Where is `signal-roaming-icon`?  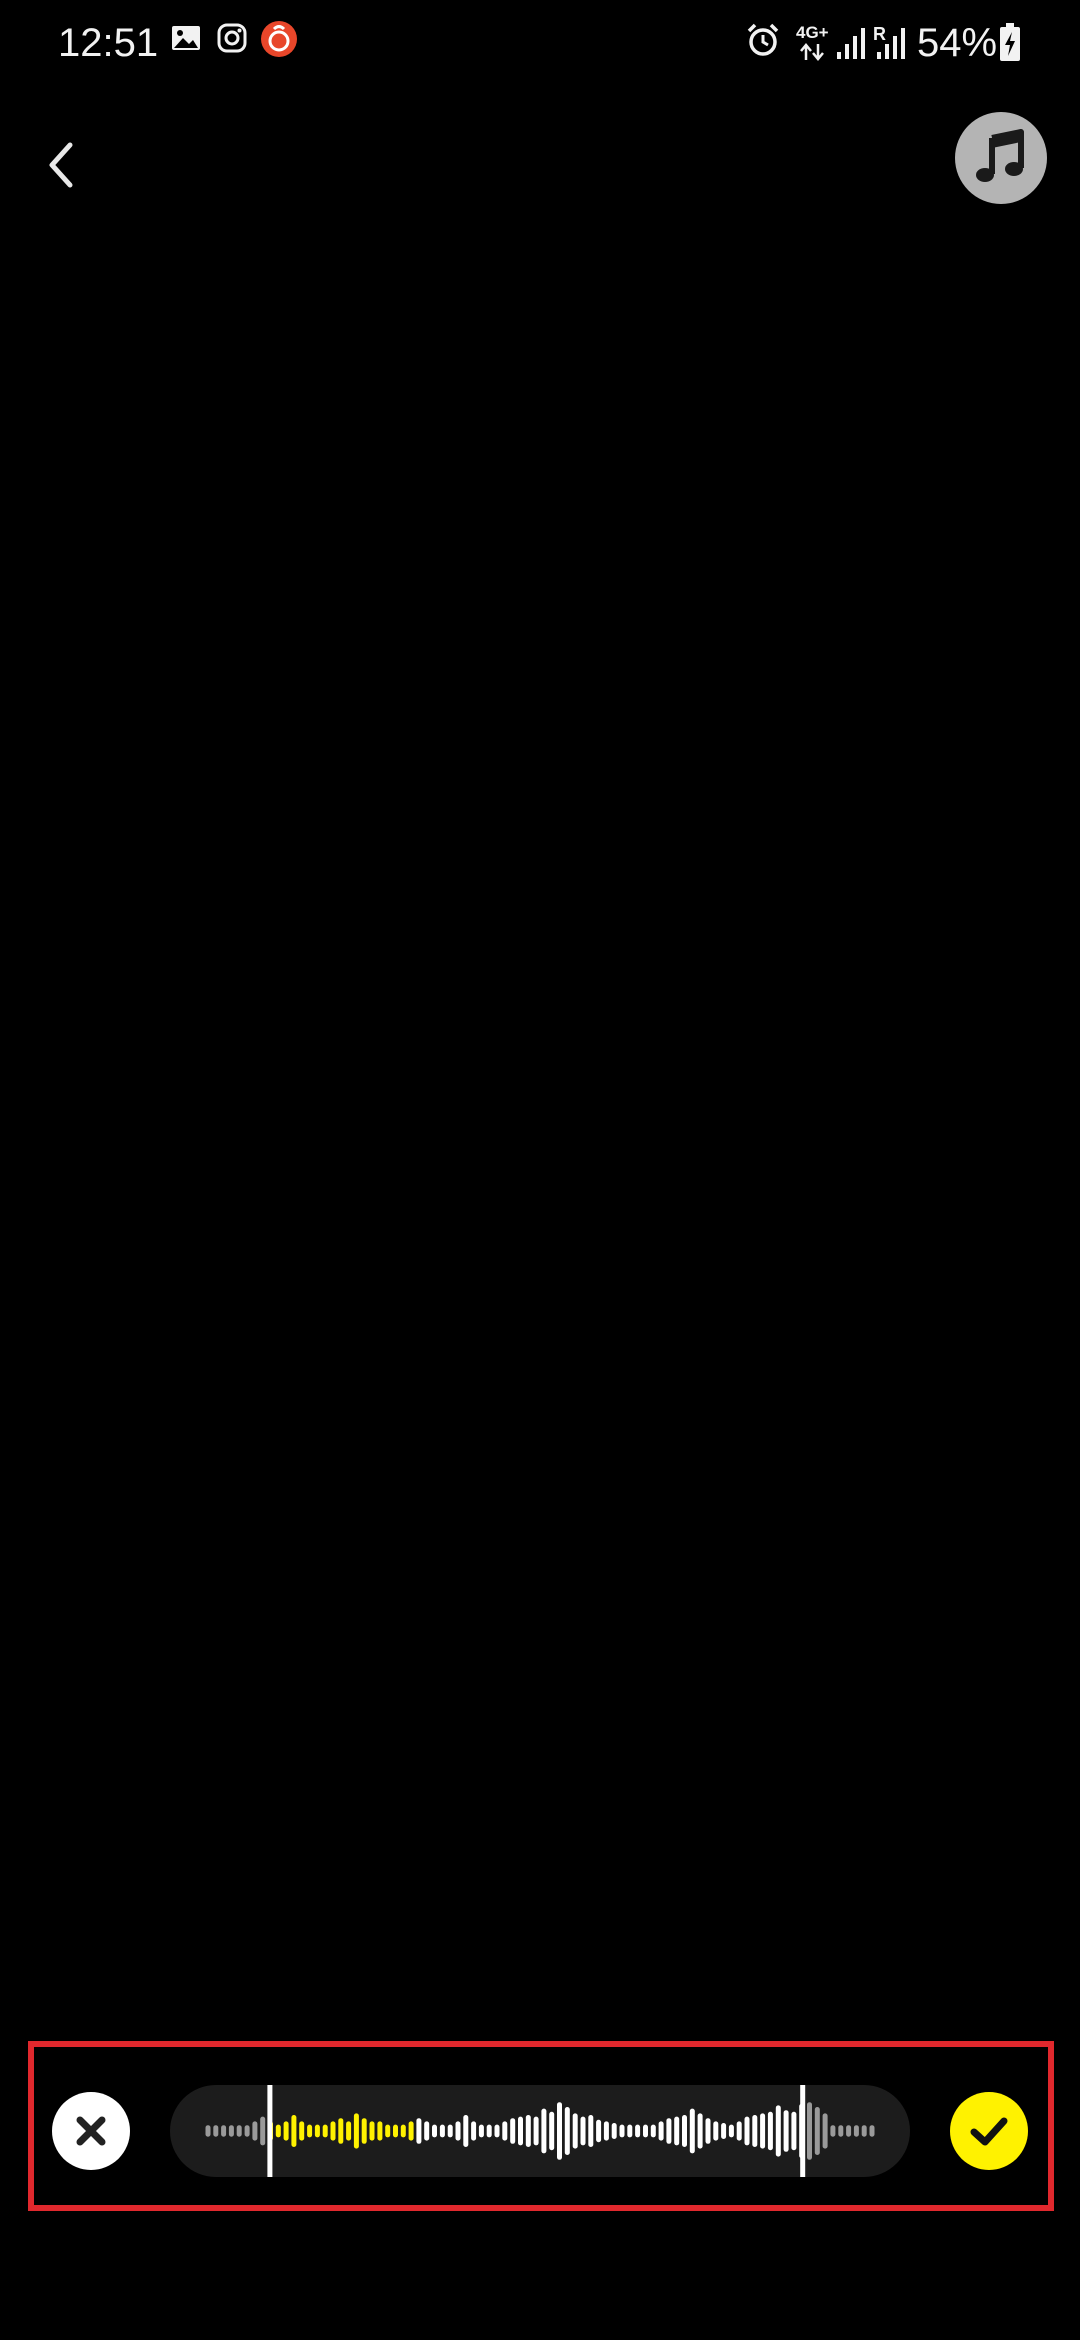 signal-roaming-icon is located at coordinates (891, 43).